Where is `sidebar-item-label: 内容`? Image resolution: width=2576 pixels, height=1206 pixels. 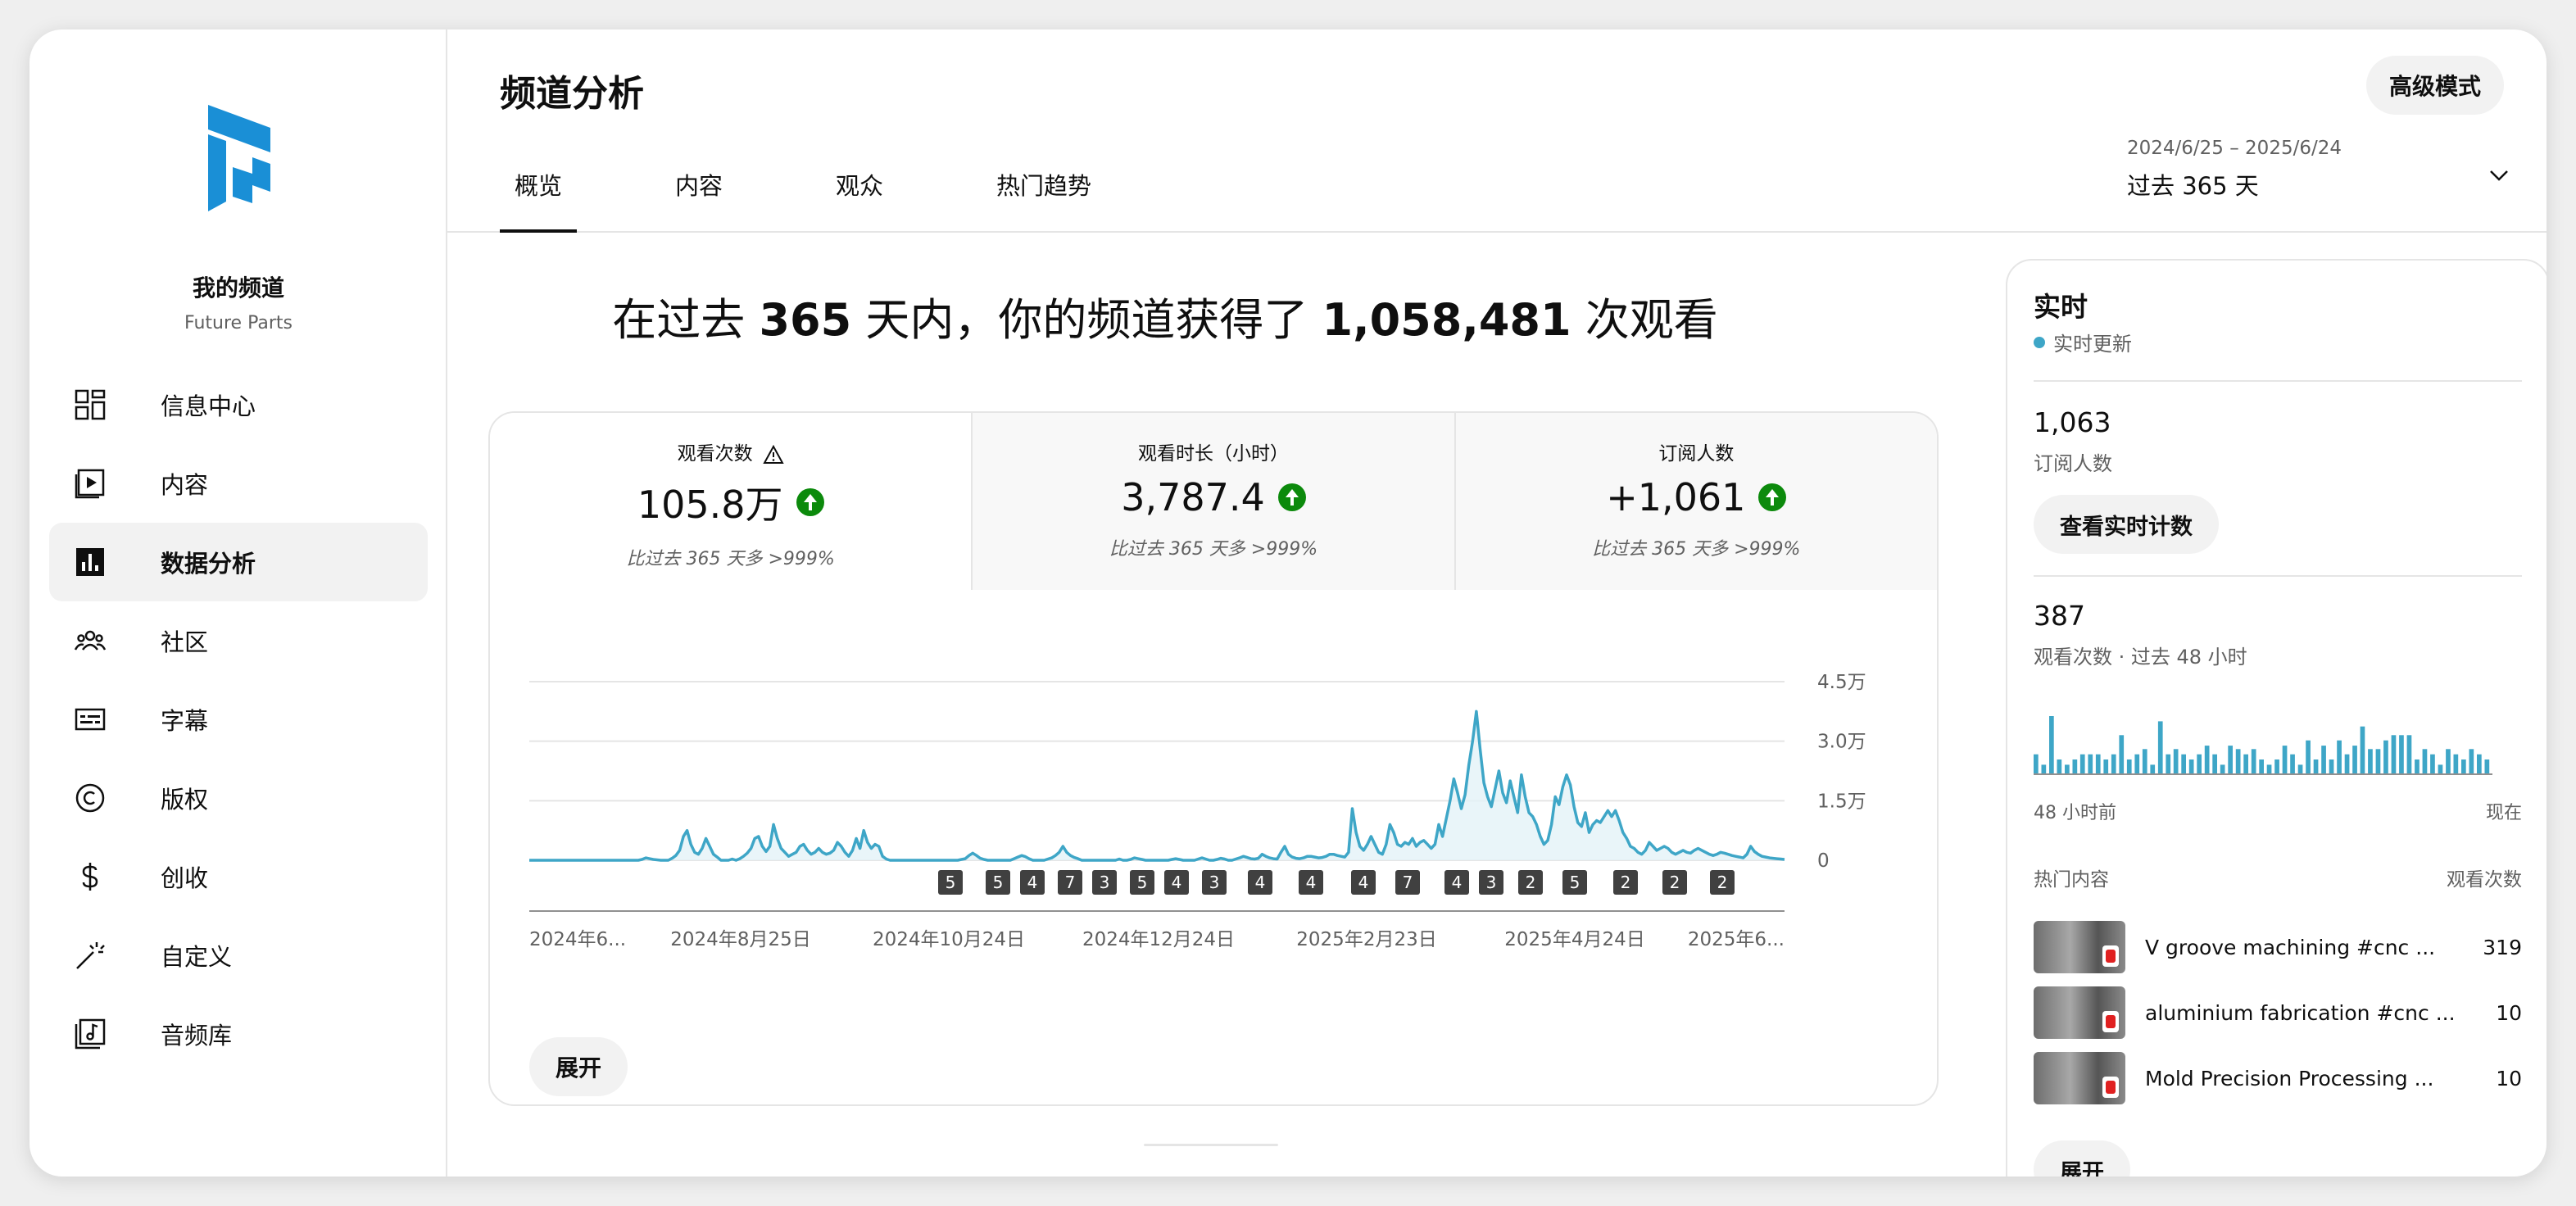
sidebar-item-label: 内容 is located at coordinates (185, 485).